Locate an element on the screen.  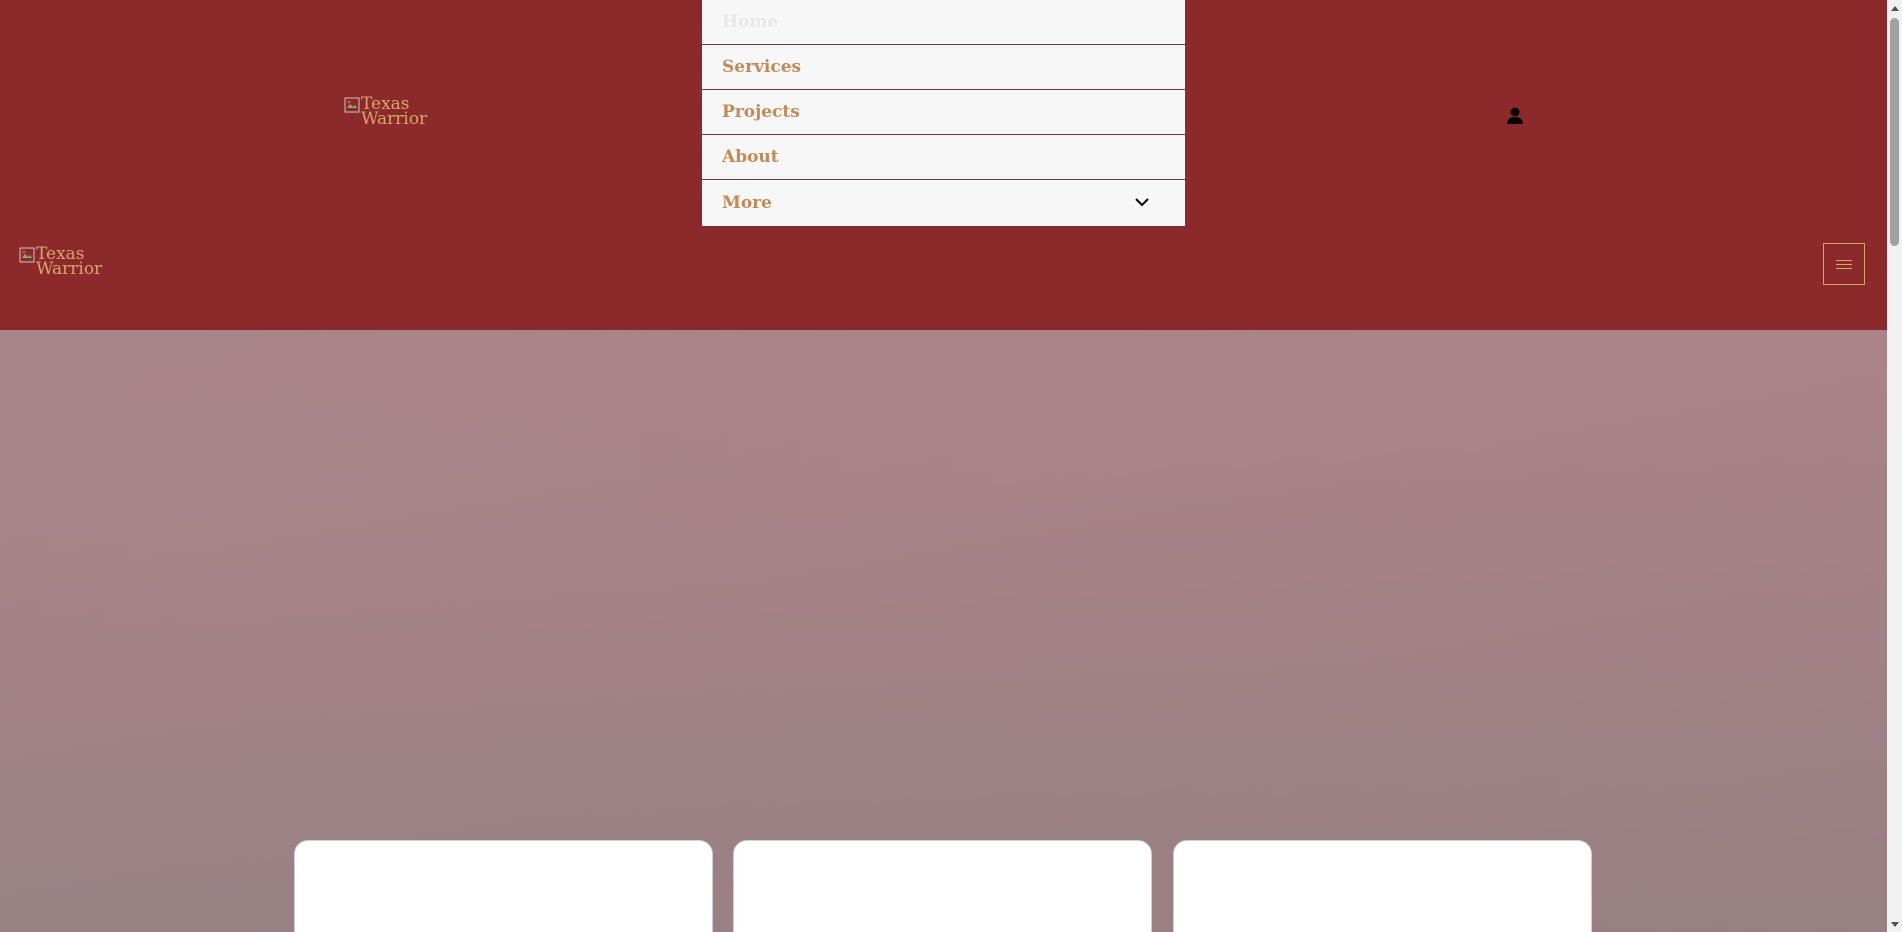
nav-item-home: Home is located at coordinates (943, 22).